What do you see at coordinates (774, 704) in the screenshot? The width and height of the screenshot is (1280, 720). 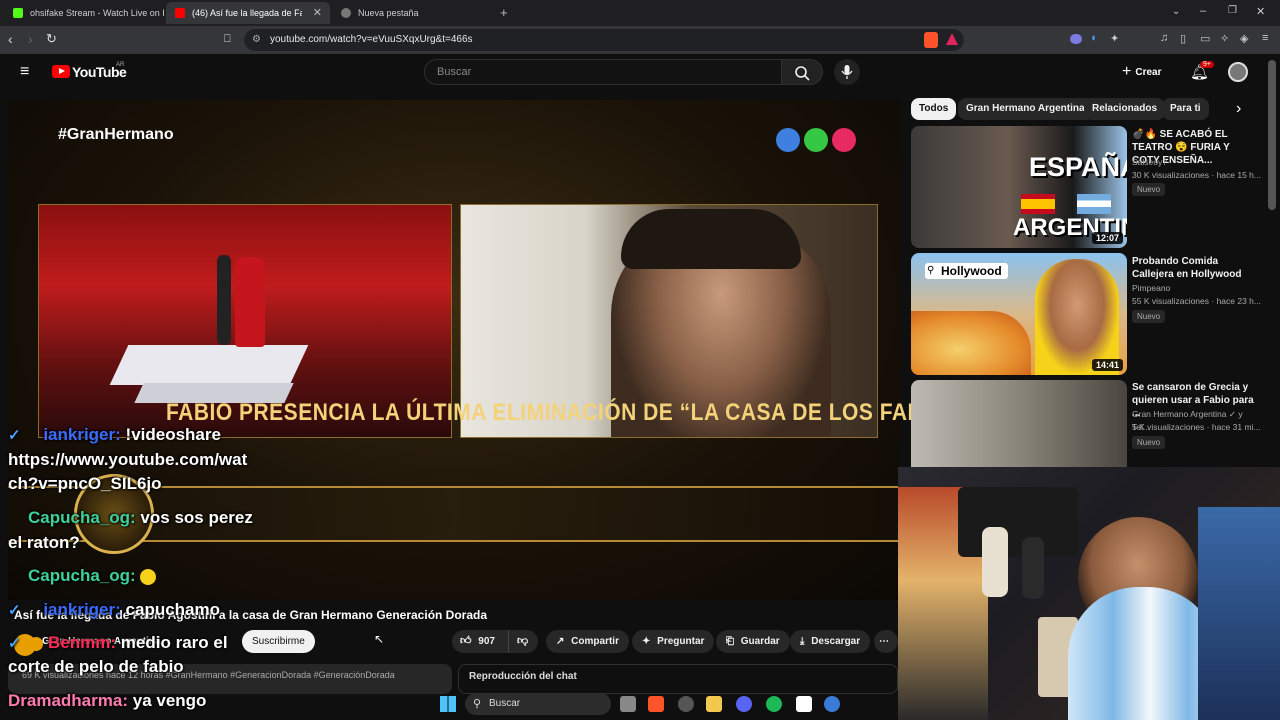 I see `spotify-icon` at bounding box center [774, 704].